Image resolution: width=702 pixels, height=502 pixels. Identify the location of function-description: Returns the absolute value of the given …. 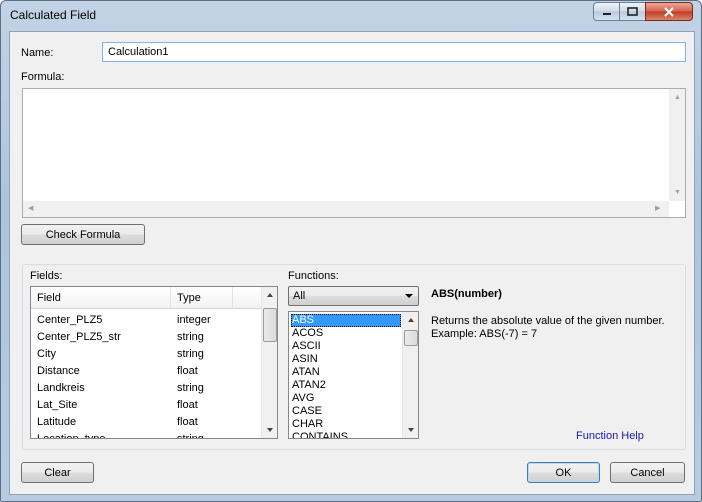
(548, 327).